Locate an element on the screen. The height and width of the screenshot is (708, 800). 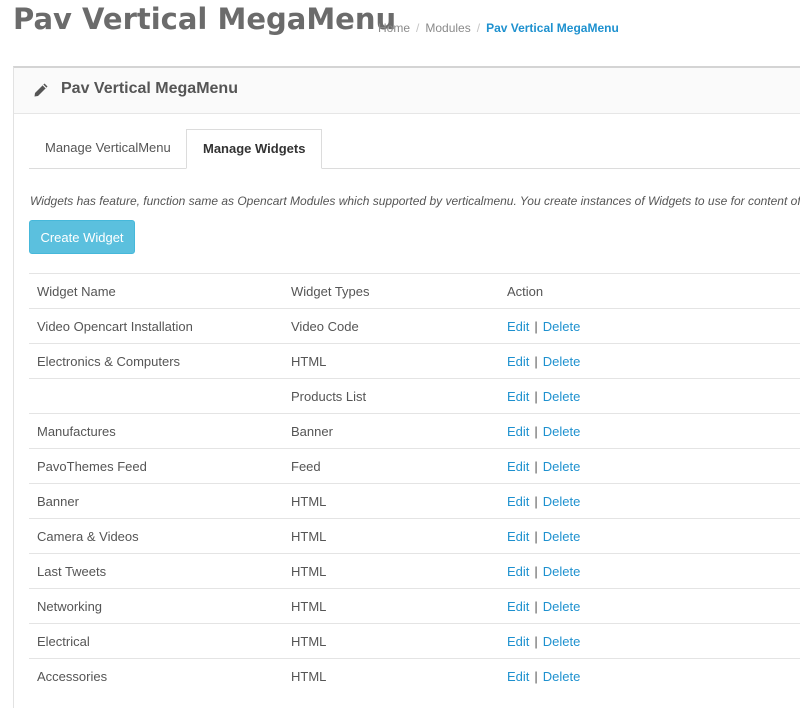
widget-name: Video Opencart Installation is located at coordinates (115, 326).